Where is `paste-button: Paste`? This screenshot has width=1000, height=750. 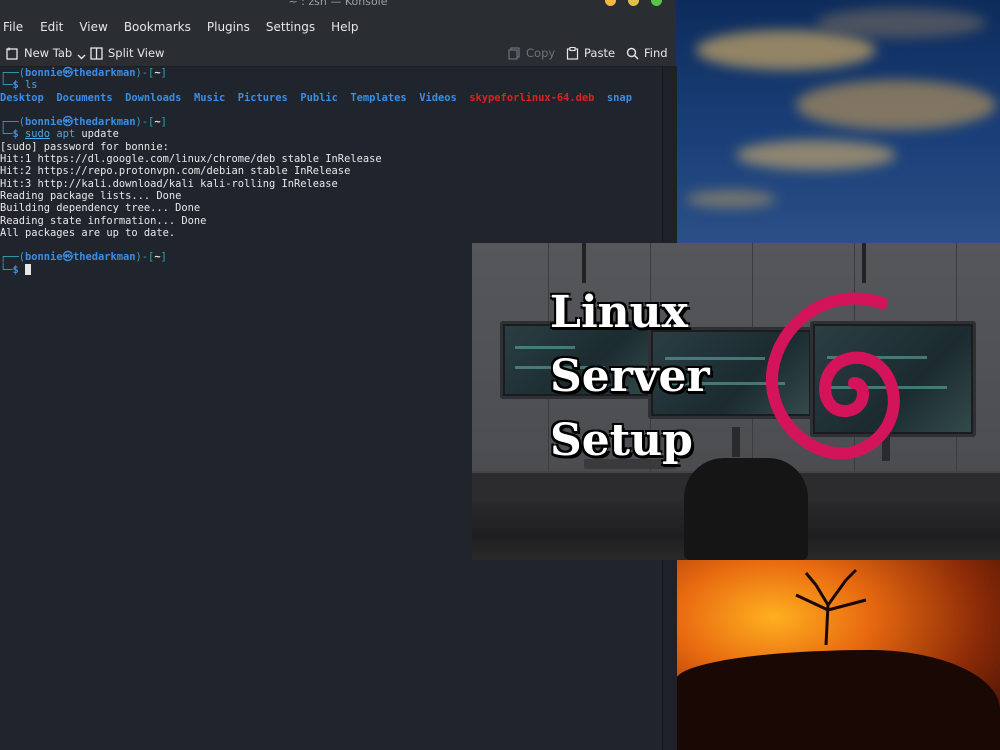 paste-button: Paste is located at coordinates (590, 53).